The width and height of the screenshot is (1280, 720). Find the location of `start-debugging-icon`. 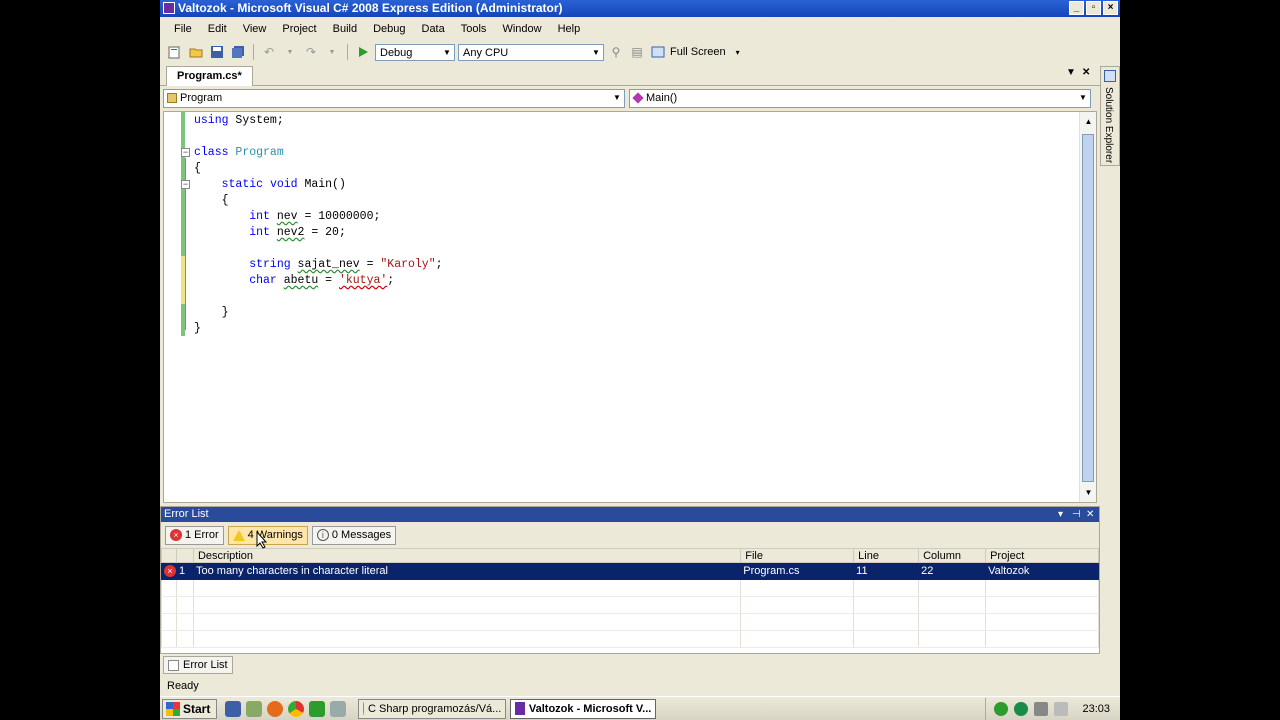

start-debugging-icon is located at coordinates (363, 52).